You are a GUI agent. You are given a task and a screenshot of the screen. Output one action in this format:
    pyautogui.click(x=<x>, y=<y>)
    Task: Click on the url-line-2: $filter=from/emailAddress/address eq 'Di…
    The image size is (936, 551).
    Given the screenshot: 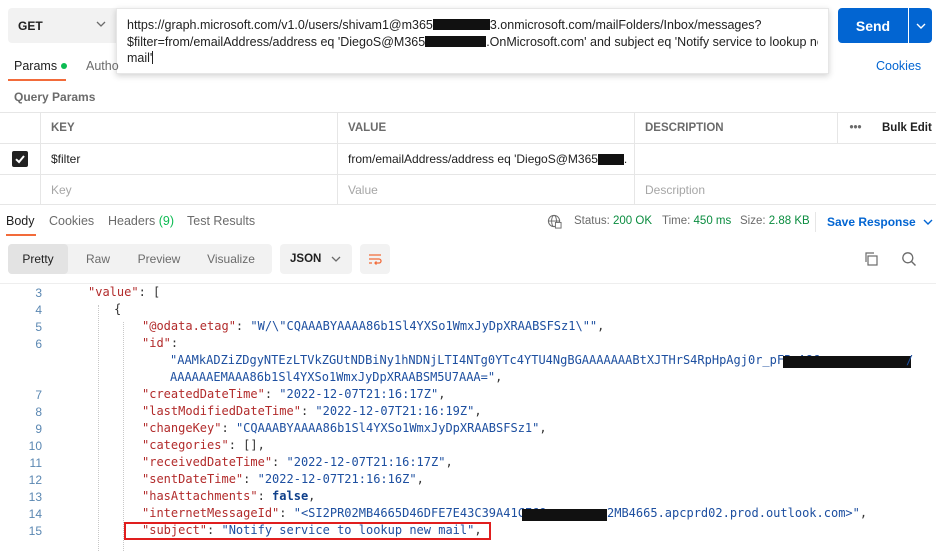 What is the action you would take?
    pyautogui.click(x=472, y=41)
    